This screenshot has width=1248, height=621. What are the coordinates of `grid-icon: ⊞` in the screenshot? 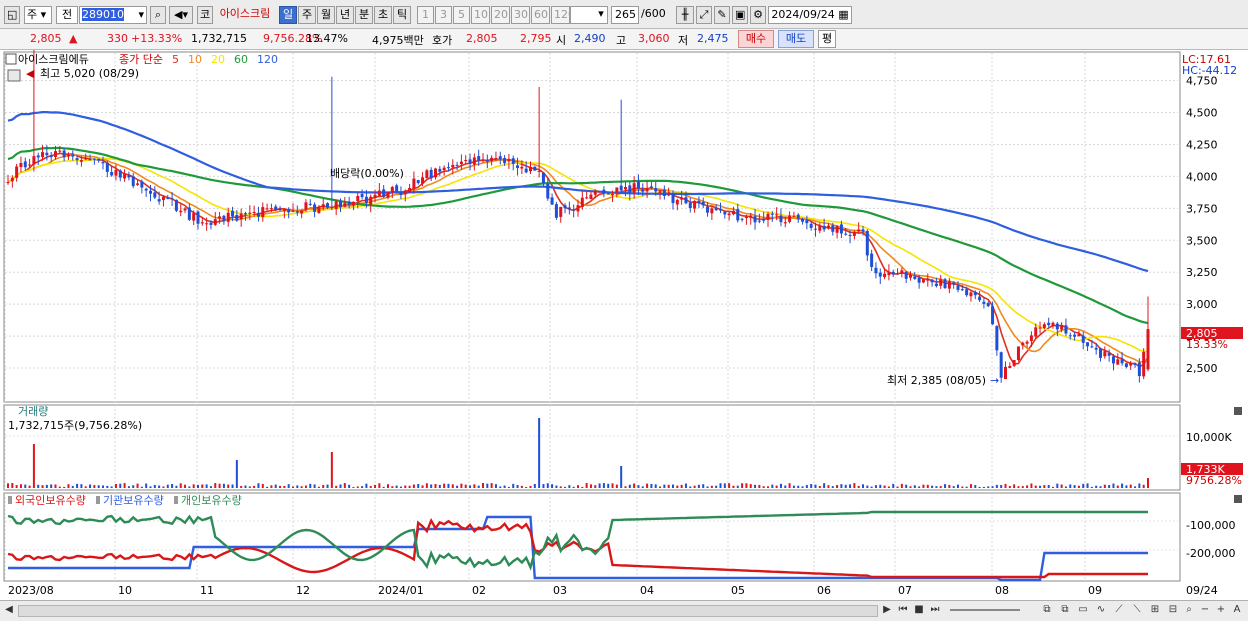 It's located at (1155, 610).